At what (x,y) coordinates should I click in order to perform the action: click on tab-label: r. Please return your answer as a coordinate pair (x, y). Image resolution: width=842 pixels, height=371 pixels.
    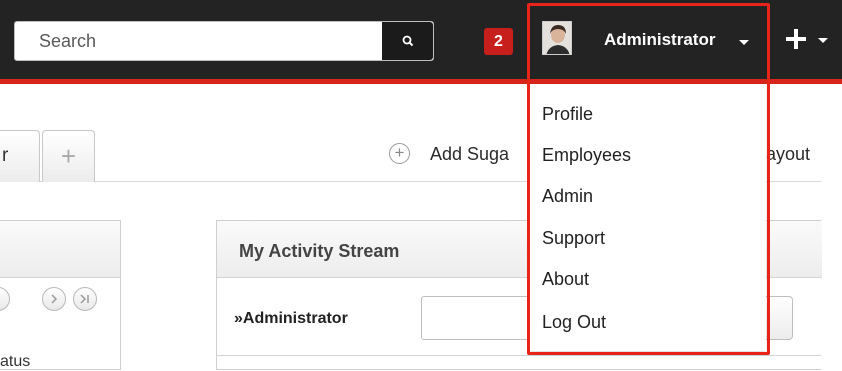
    Looking at the image, I should click on (5, 155).